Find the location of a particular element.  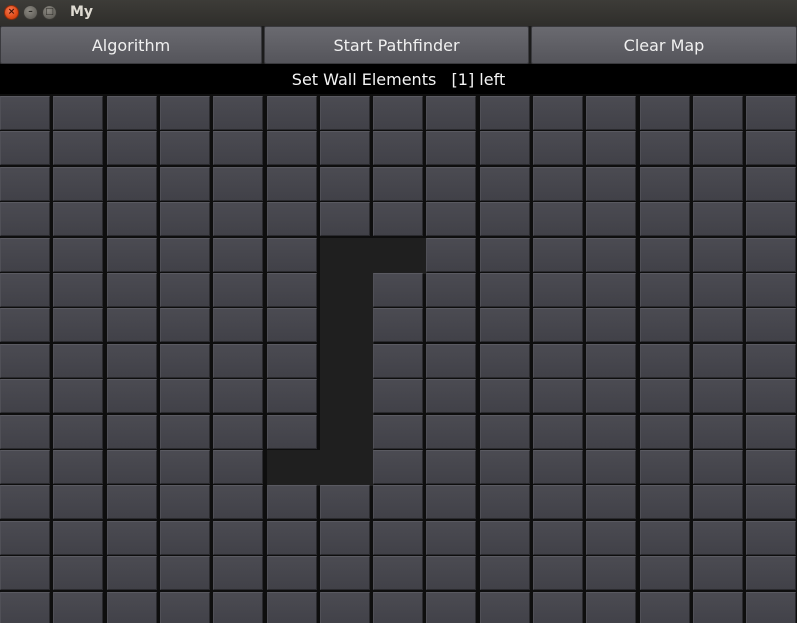

title-bar: × – □ My is located at coordinates (398, 13).